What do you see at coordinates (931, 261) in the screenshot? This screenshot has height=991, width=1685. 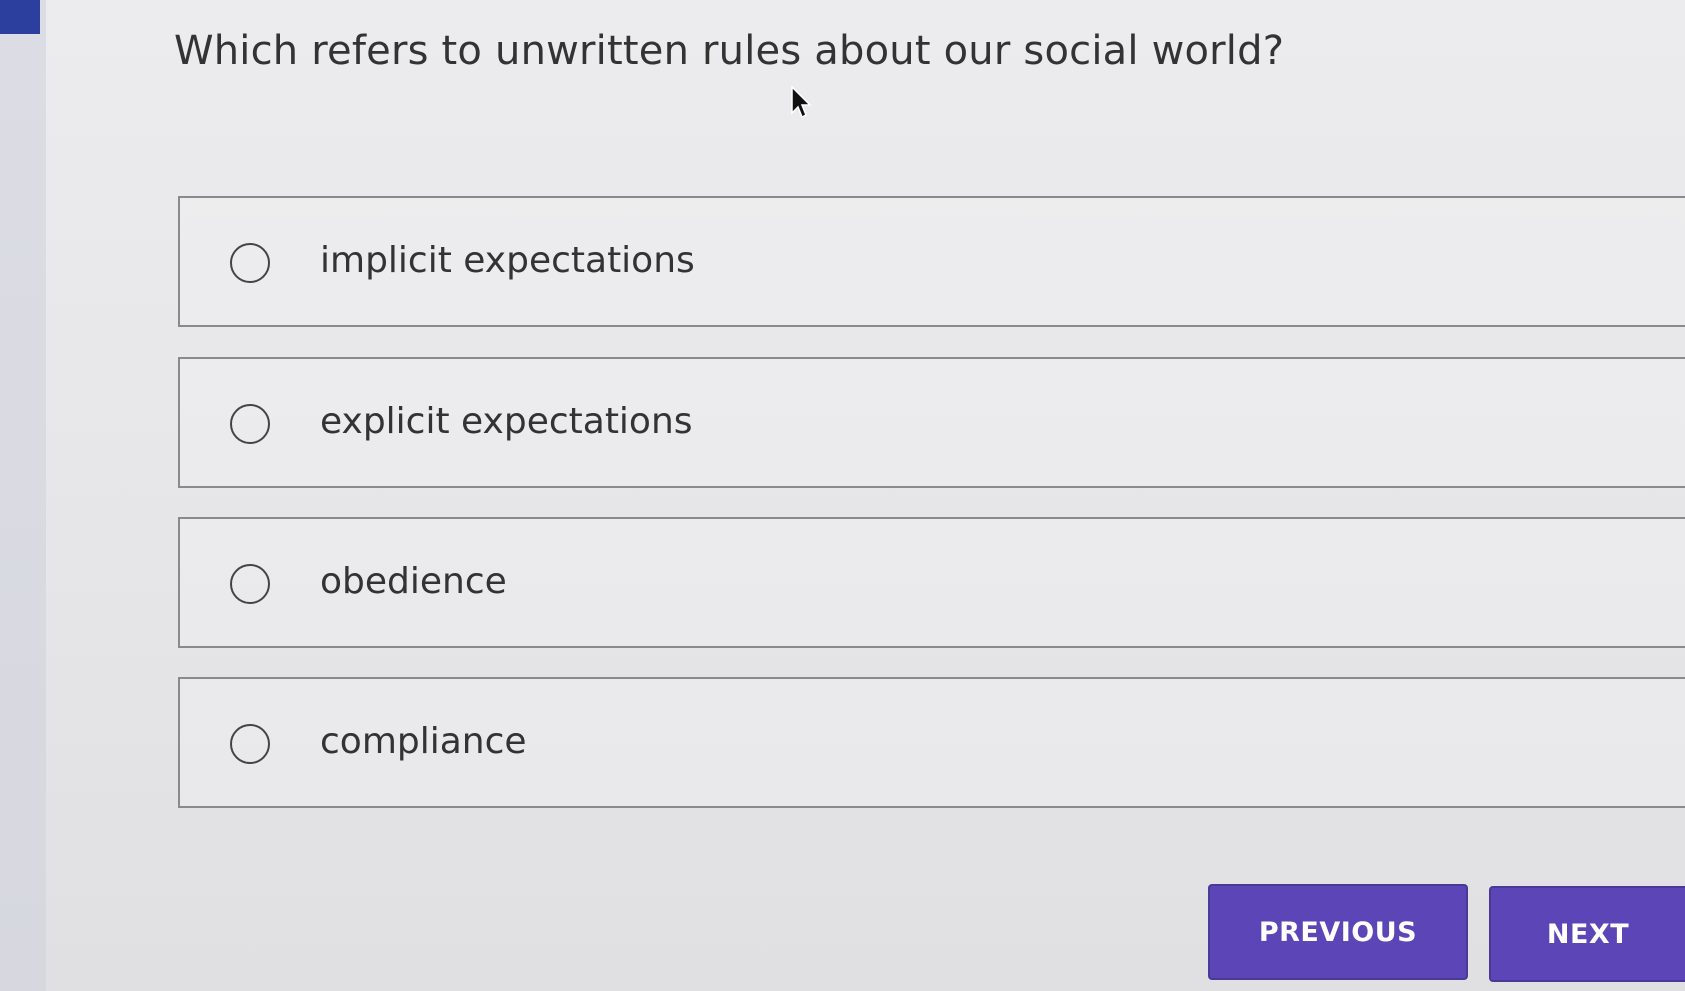 I see `answer-option-implicit-expectations: implicit expectations` at bounding box center [931, 261].